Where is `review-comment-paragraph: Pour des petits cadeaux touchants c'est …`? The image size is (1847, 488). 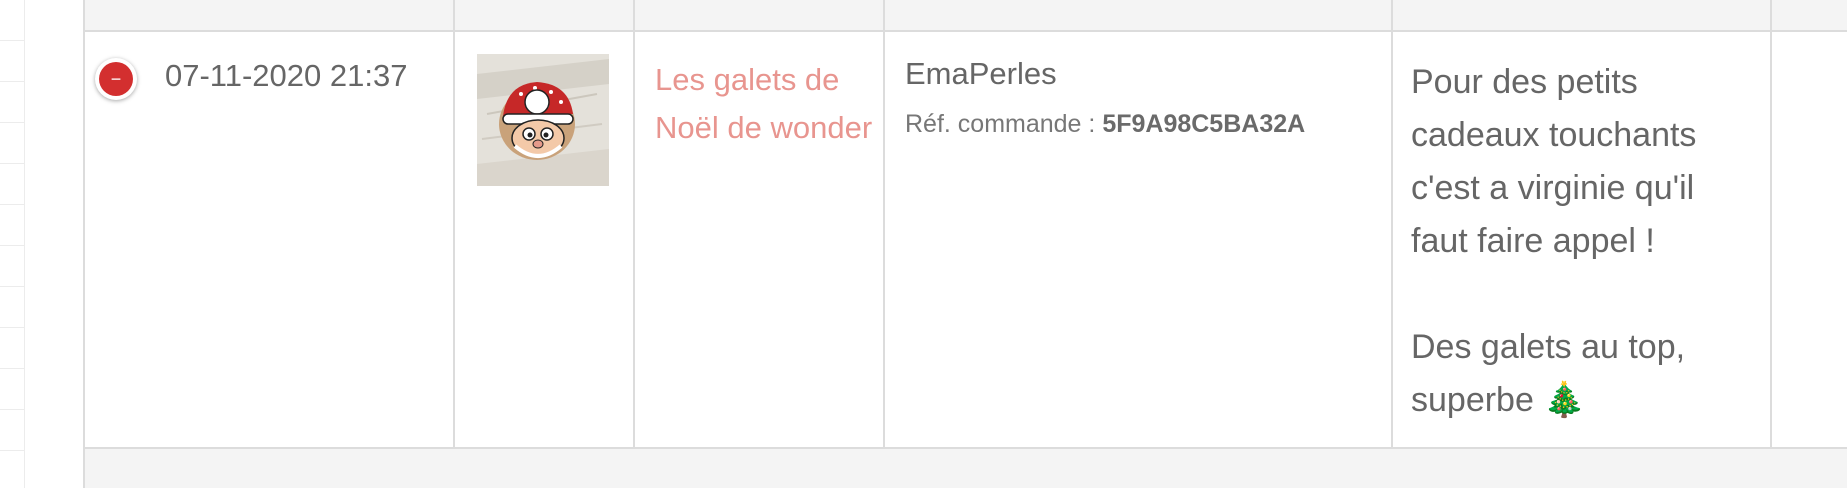
review-comment-paragraph: Pour des petits cadeaux touchants c'est … is located at coordinates (1554, 161).